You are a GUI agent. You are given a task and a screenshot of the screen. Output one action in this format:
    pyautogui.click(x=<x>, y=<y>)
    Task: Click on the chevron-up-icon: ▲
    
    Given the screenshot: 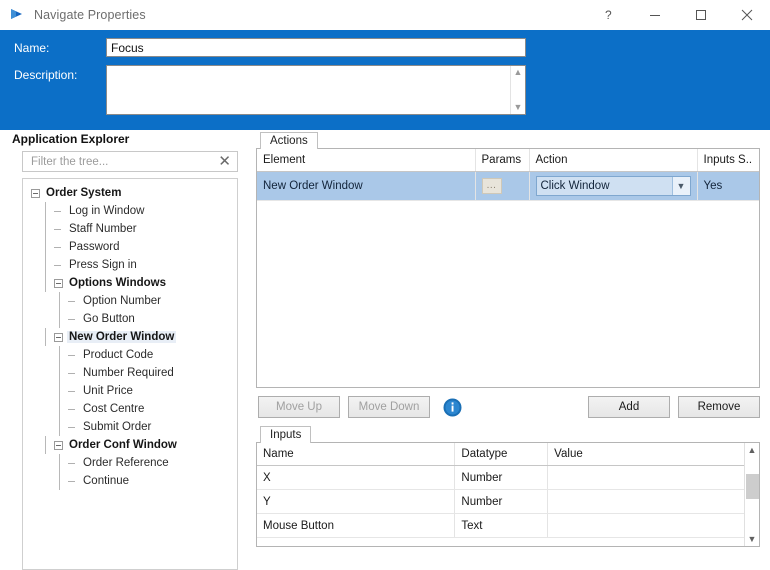 What is the action you would take?
    pyautogui.click(x=518, y=72)
    